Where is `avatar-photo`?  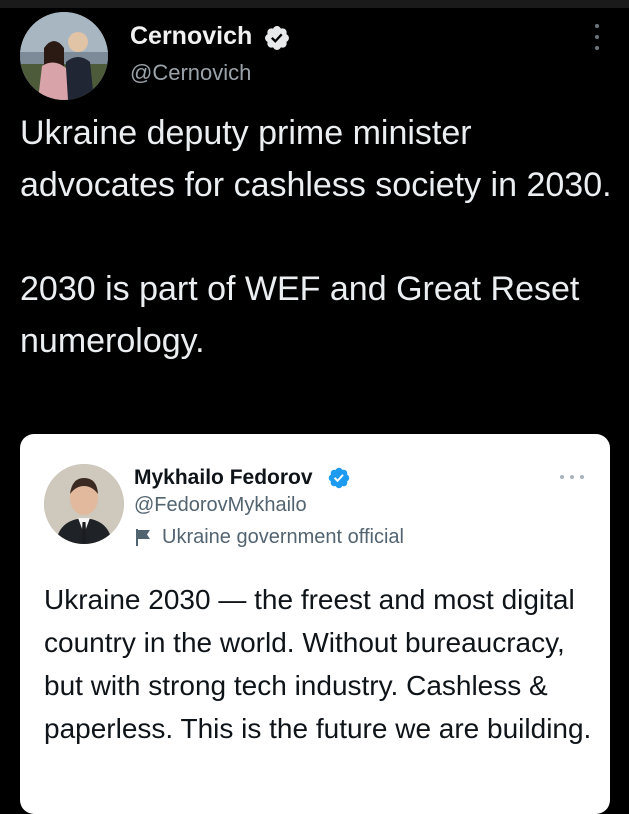 avatar-photo is located at coordinates (64, 56).